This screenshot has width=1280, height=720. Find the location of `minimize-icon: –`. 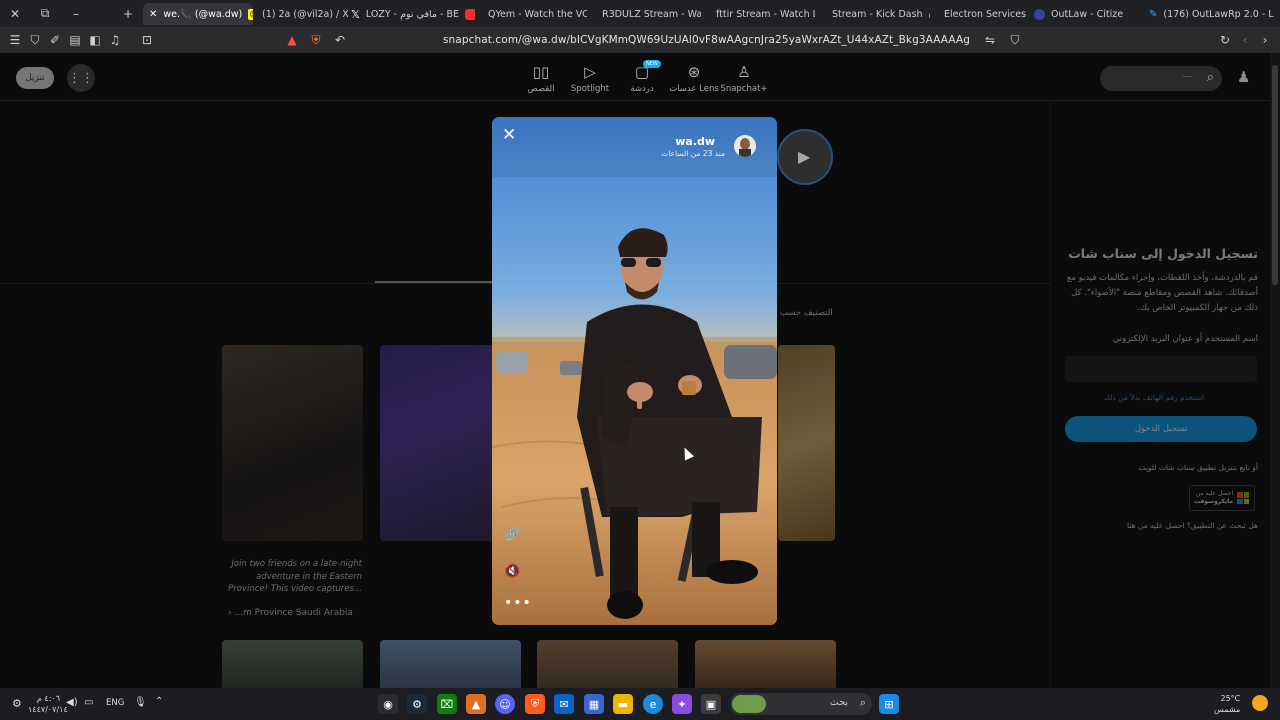

minimize-icon: – is located at coordinates (76, 13).